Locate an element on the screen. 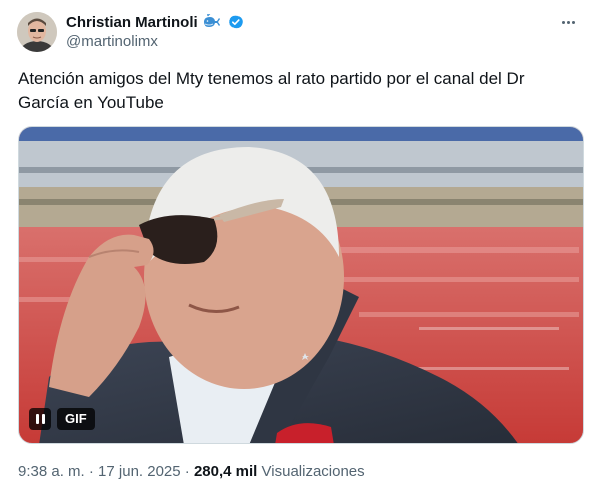  avatar is located at coordinates (37, 32).